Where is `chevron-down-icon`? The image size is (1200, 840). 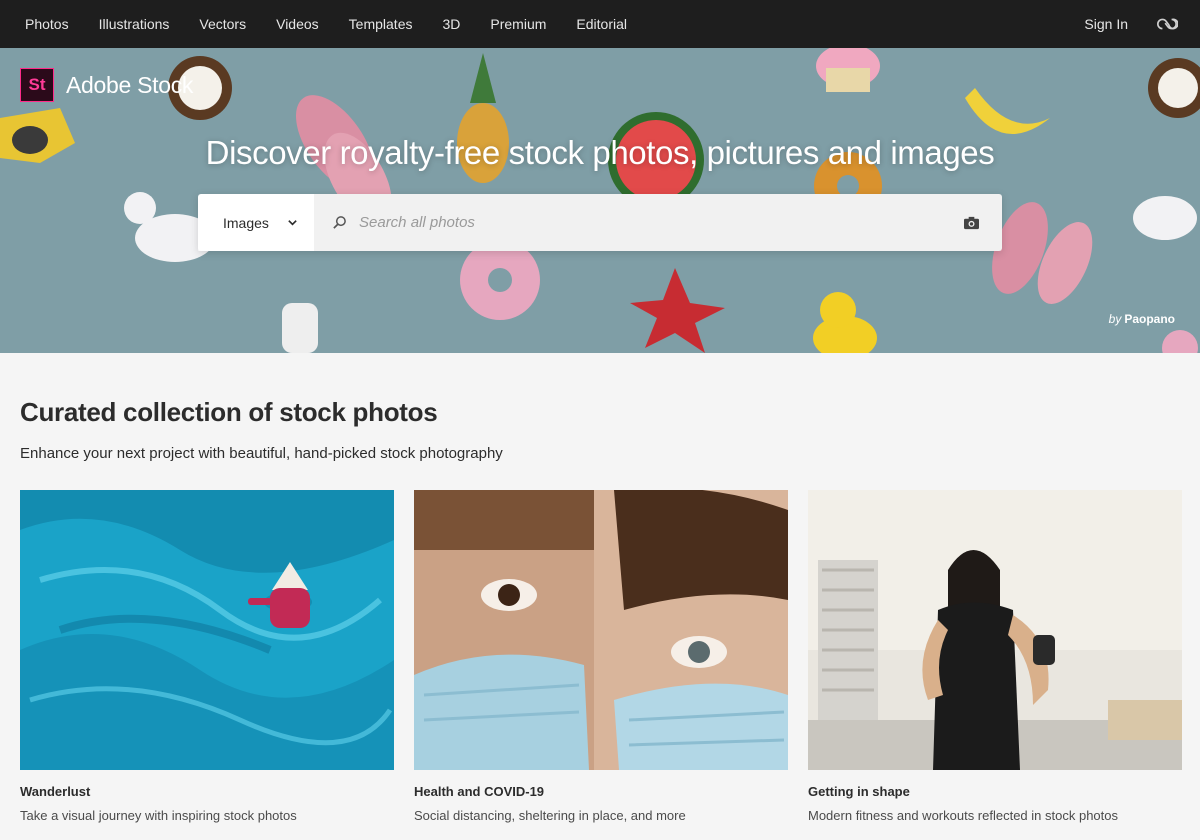
chevron-down-icon is located at coordinates (292, 223).